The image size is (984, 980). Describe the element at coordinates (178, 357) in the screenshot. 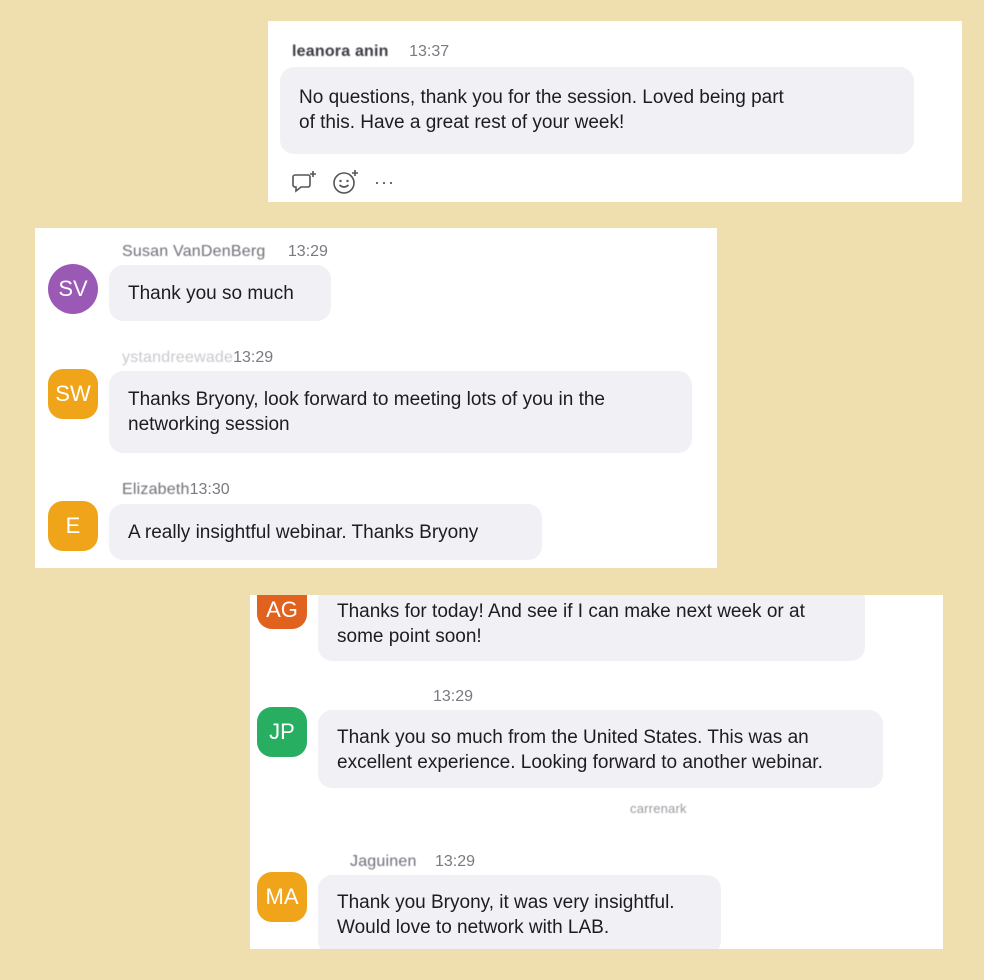

I see `sender-name: ystandreewade` at that location.